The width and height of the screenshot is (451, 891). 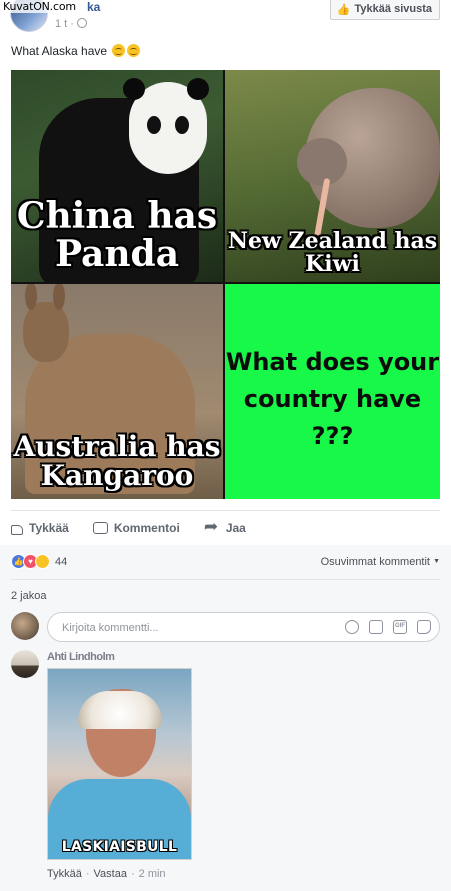 I want to click on kiwi-panel: New Zealand has Kiwi, so click(x=332, y=176).